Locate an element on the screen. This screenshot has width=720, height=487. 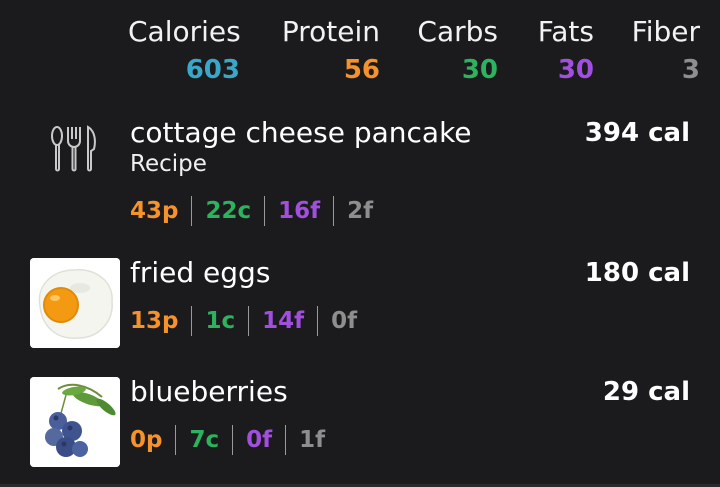
utensils-icon is located at coordinates (73, 148).